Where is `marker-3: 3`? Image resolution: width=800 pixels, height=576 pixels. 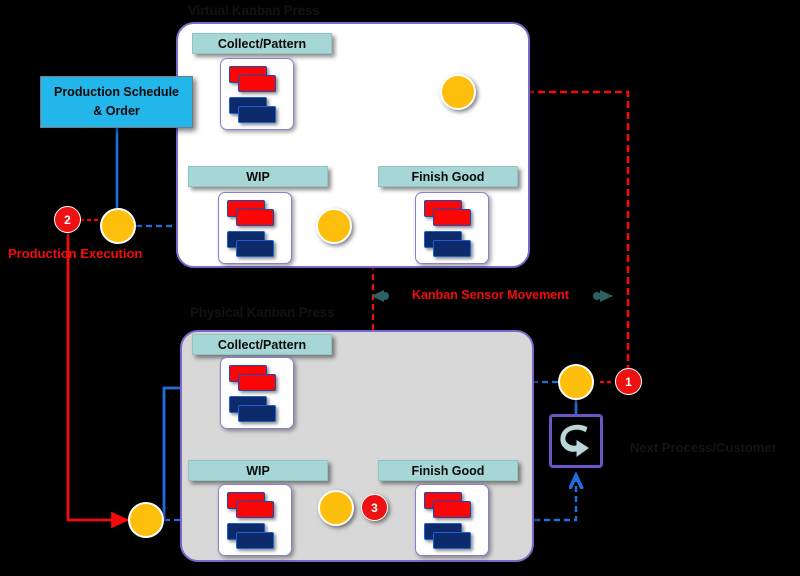 marker-3: 3 is located at coordinates (374, 507).